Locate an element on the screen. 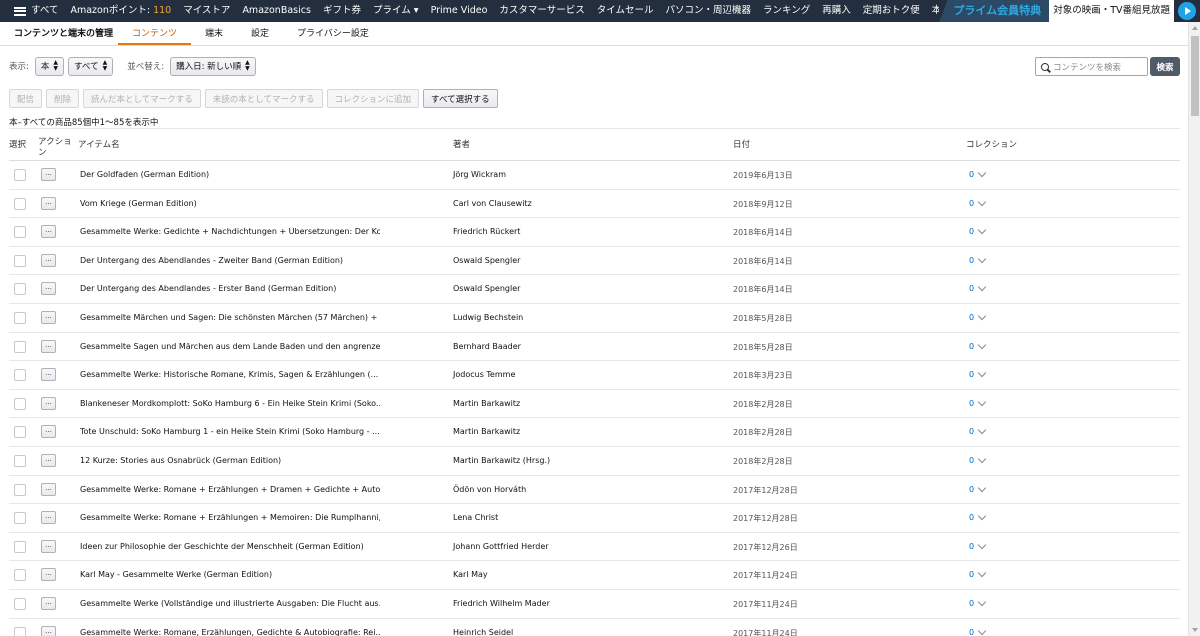 Image resolution: width=1200 pixels, height=636 pixels. vertical-scrollbar is located at coordinates (1194, 329).